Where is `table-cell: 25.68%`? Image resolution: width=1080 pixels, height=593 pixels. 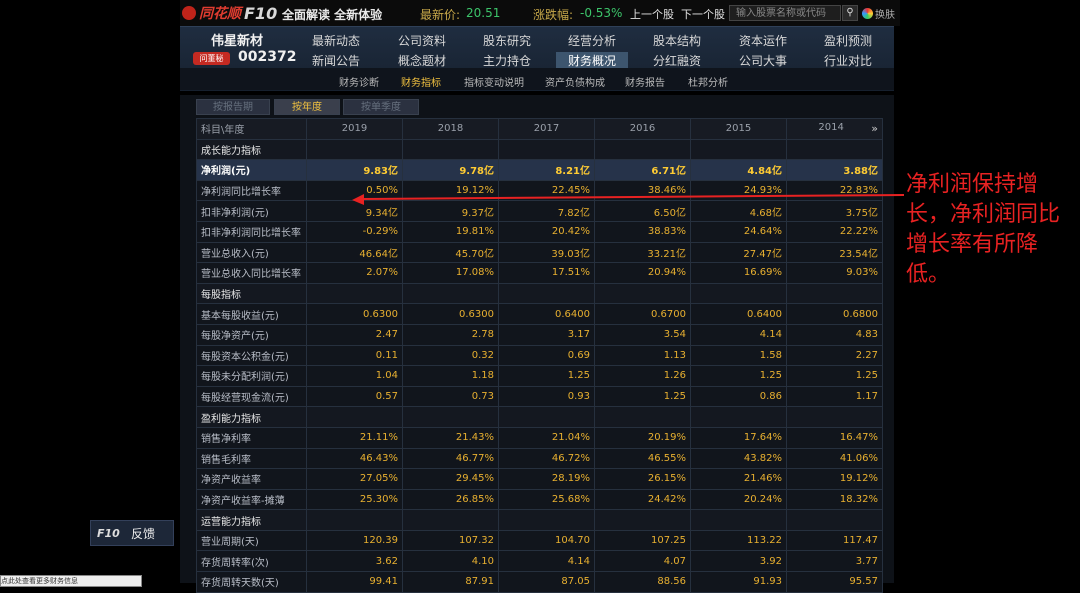 table-cell: 25.68% is located at coordinates (546, 499).